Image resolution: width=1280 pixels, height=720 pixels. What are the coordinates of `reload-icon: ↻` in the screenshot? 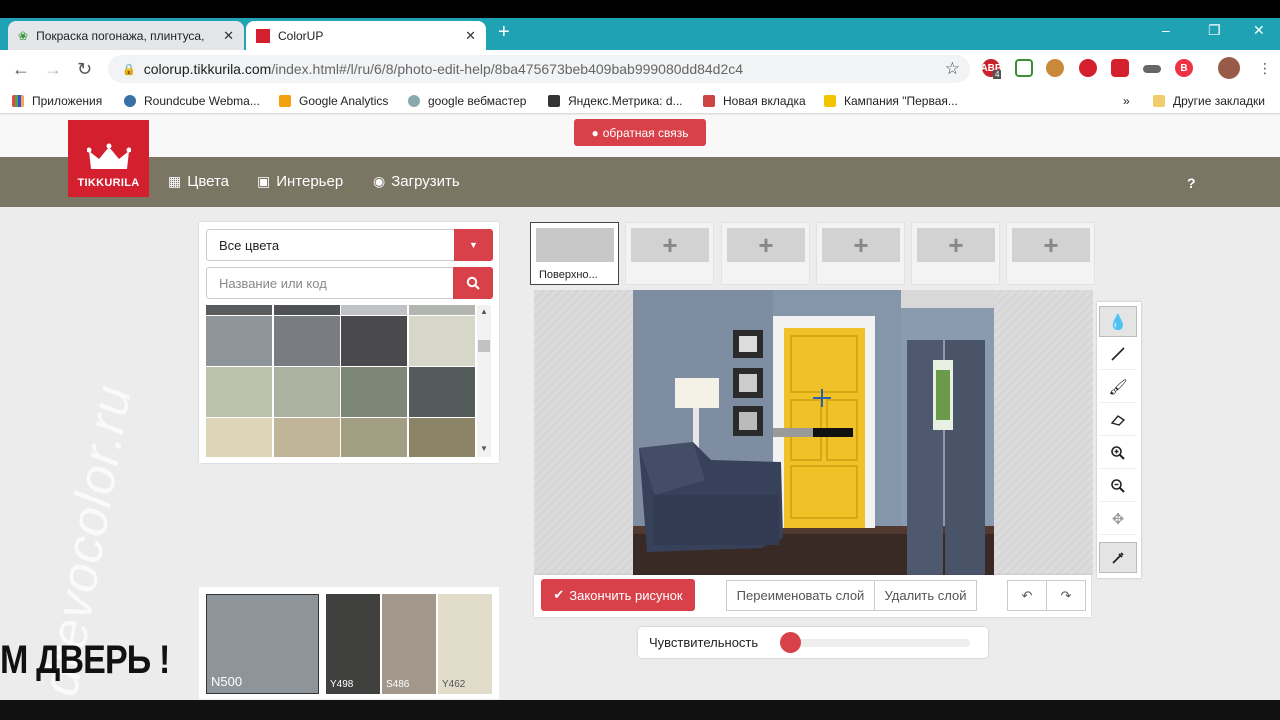 It's located at (84, 69).